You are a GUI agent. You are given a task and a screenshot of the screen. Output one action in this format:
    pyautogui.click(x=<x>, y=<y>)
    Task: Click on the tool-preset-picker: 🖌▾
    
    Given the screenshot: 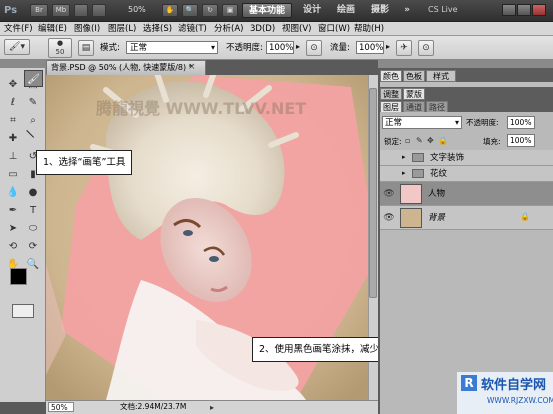 What is the action you would take?
    pyautogui.click(x=17, y=47)
    